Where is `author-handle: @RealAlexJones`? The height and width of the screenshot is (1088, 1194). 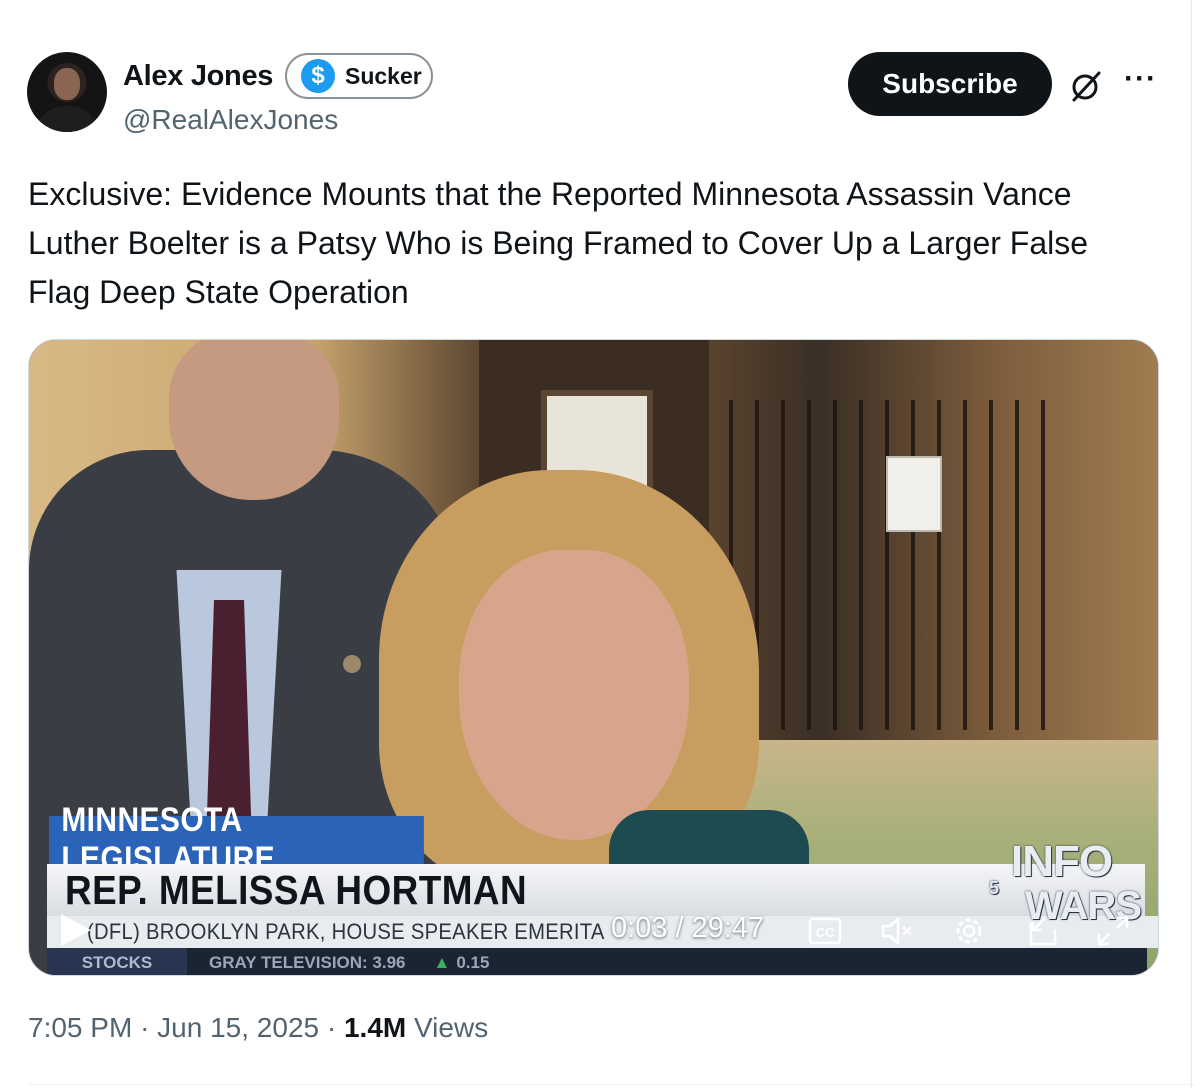 author-handle: @RealAlexJones is located at coordinates (230, 120).